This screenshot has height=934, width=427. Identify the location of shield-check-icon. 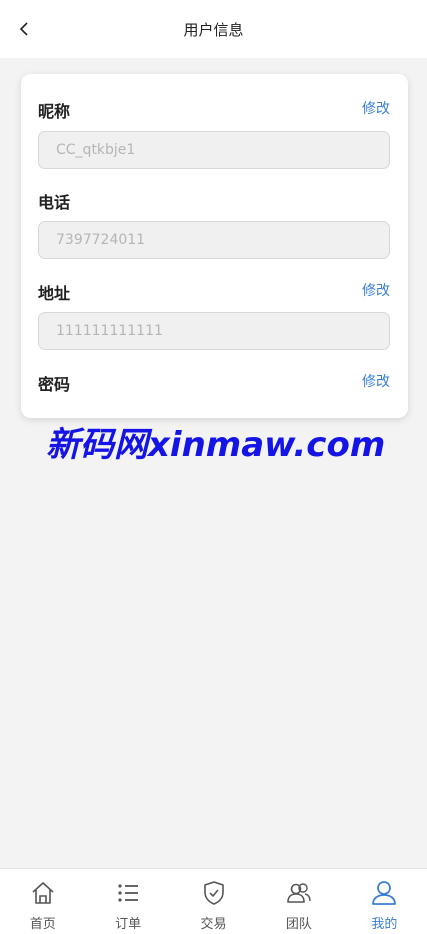
(213, 893).